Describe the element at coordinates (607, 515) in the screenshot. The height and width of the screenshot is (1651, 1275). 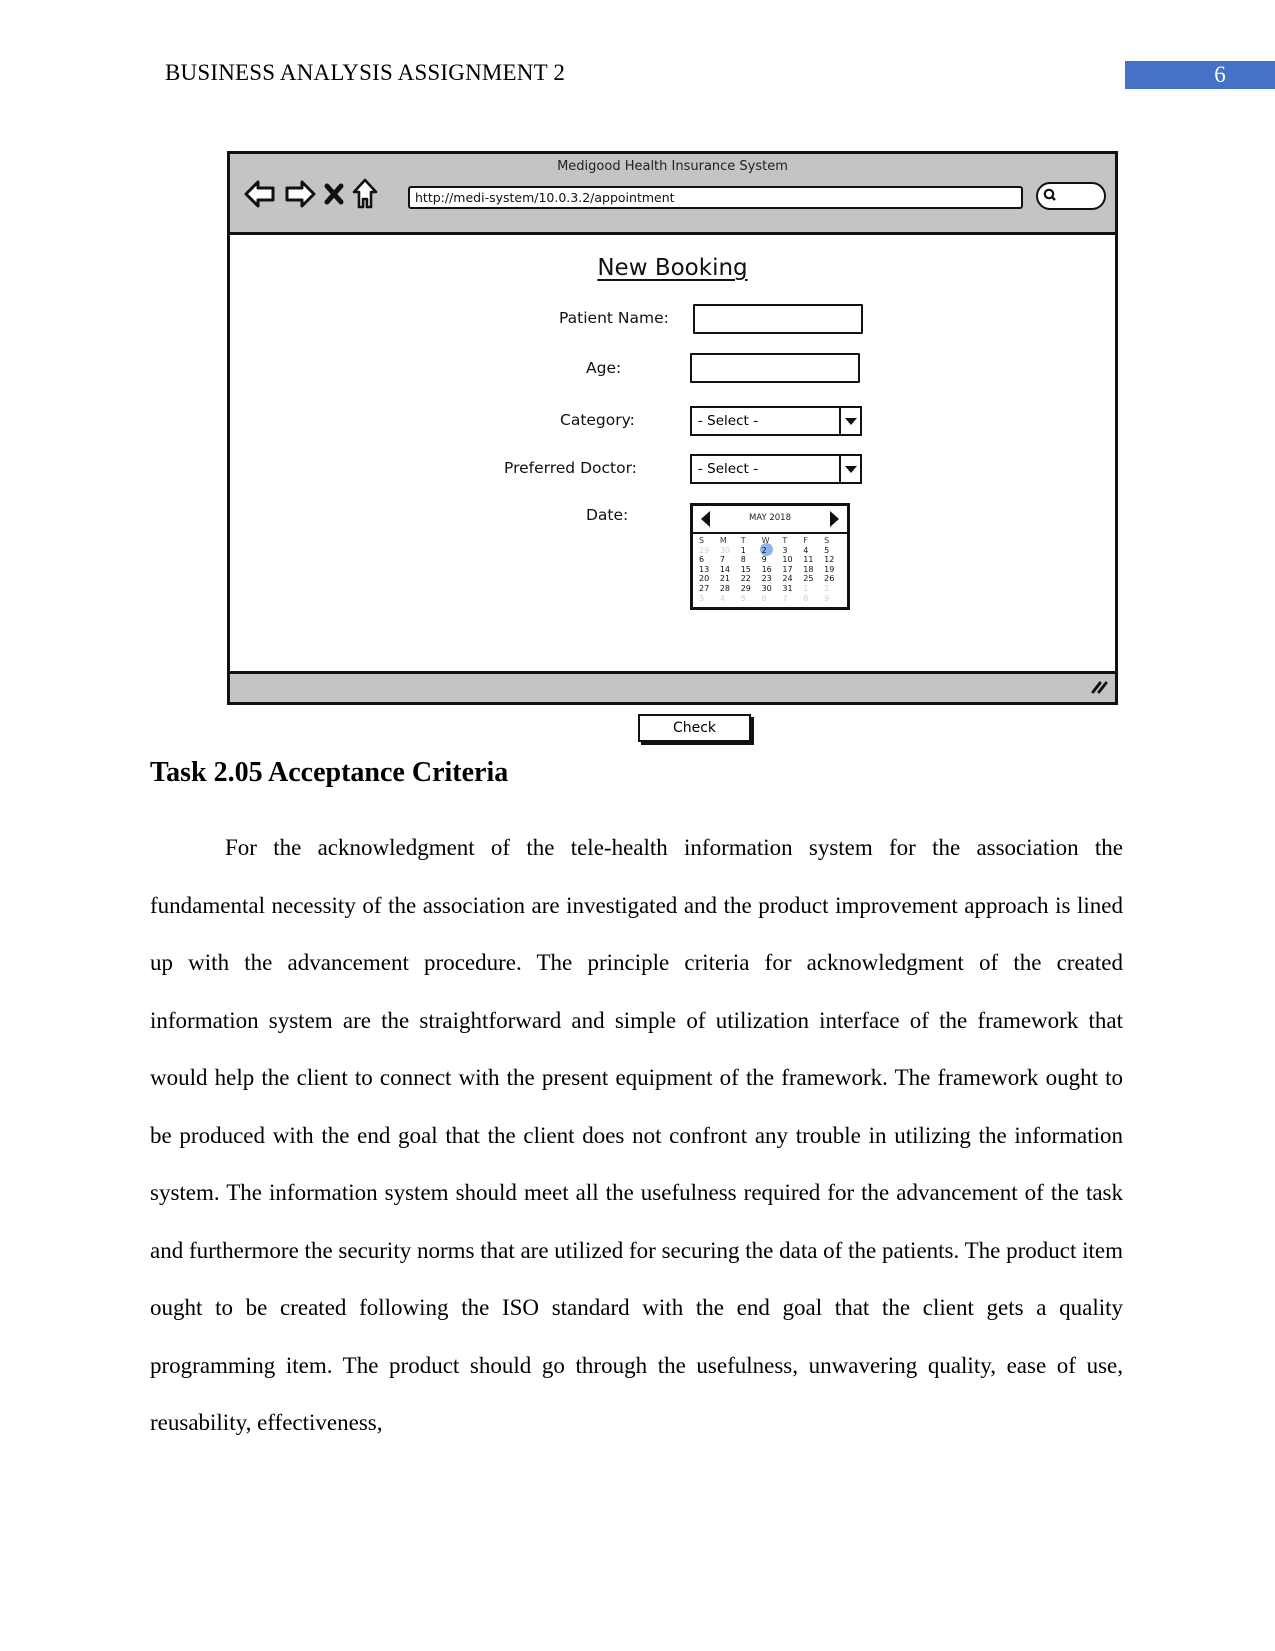
I see `date-label: Date:` at that location.